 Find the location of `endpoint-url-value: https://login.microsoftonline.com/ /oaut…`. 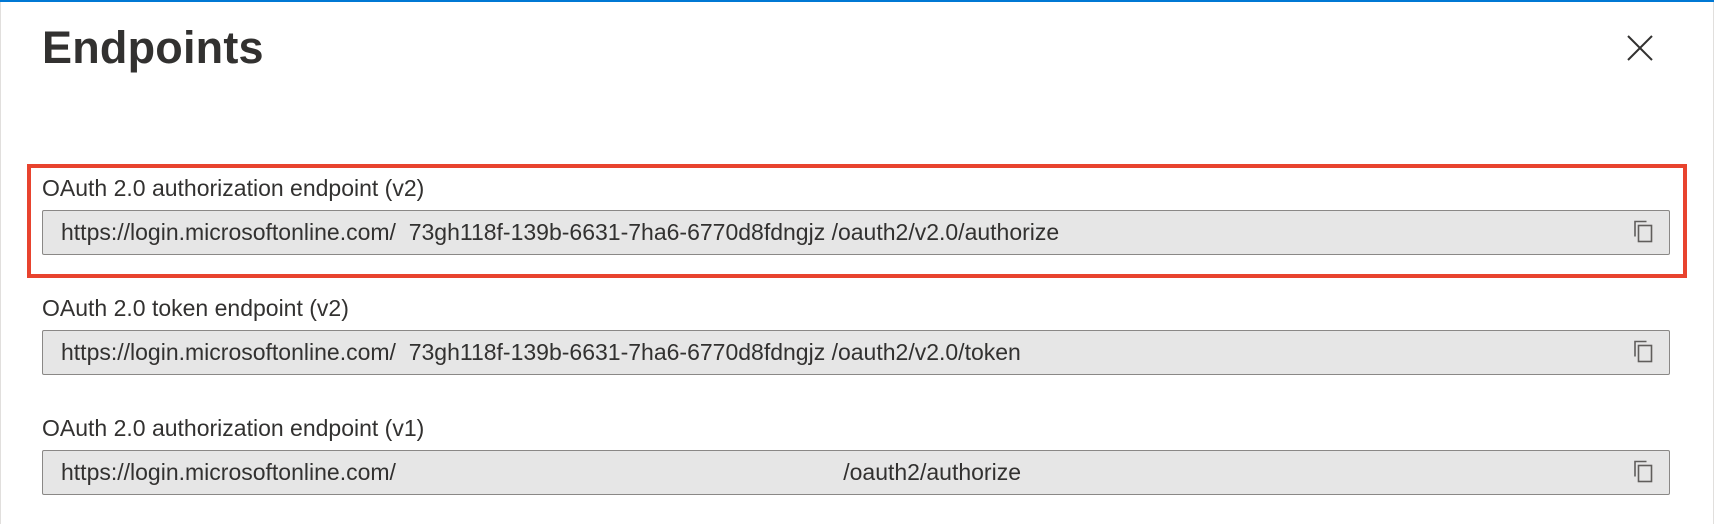

endpoint-url-value: https://login.microsoftonline.com/ /oaut… is located at coordinates (541, 472).